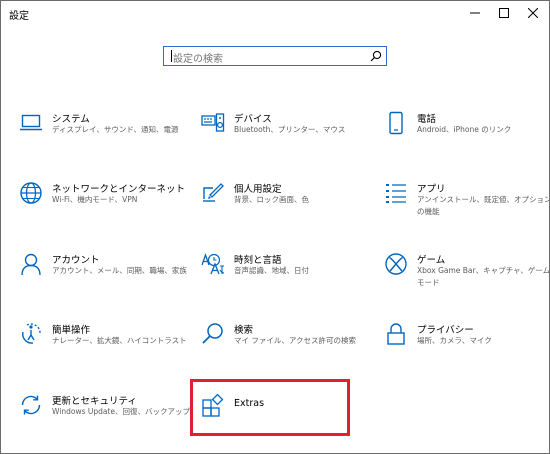 The width and height of the screenshot is (550, 454). Describe the element at coordinates (445, 330) in the screenshot. I see `tile-title: プライバシー` at that location.